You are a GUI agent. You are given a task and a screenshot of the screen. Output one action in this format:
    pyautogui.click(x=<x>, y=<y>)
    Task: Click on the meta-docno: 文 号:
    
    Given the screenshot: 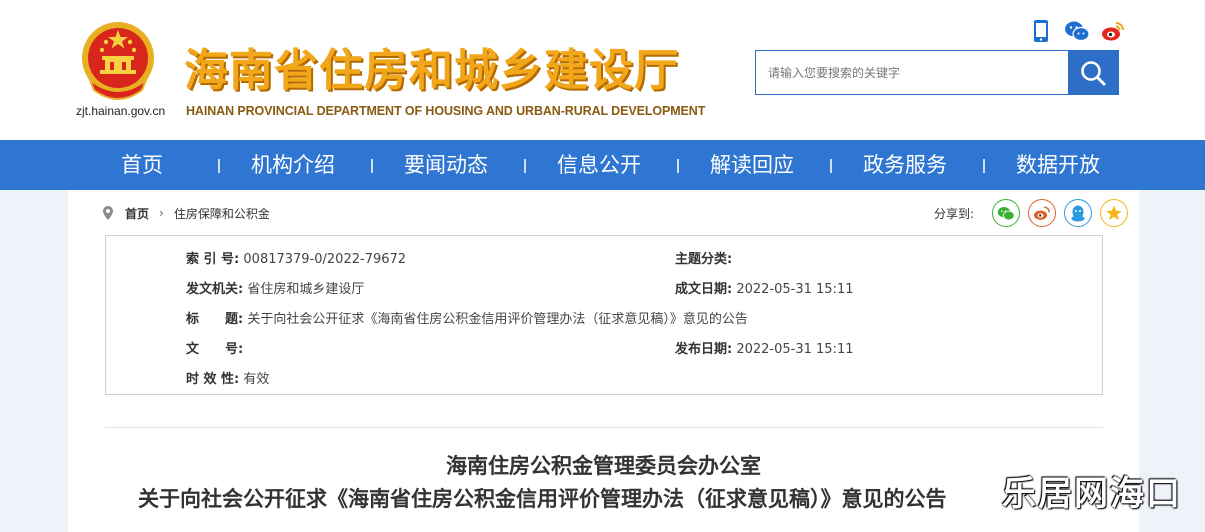 What is the action you would take?
    pyautogui.click(x=214, y=347)
    